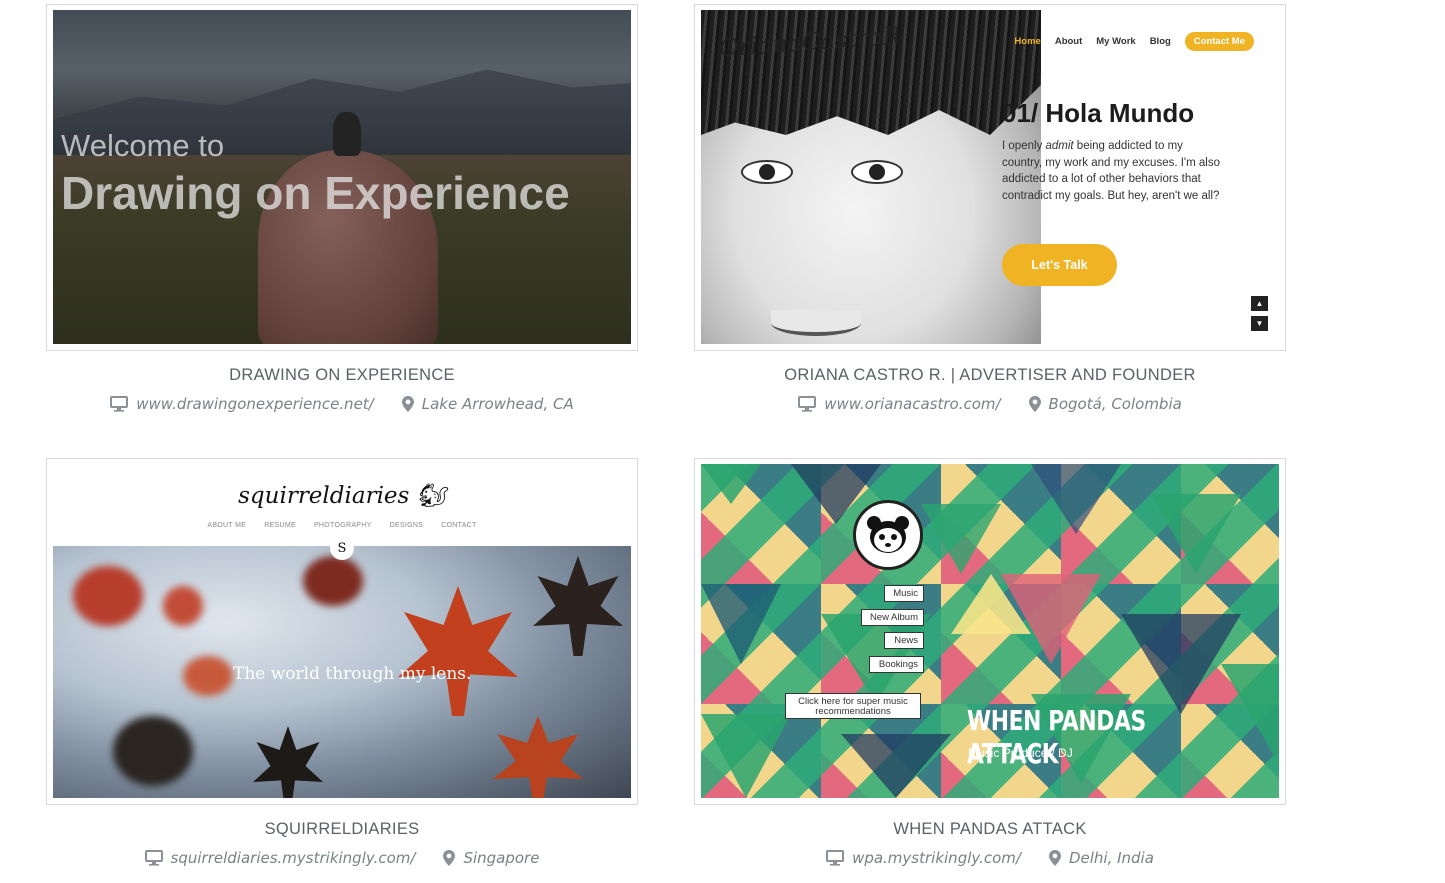  Describe the element at coordinates (1116, 41) in the screenshot. I see `preview-nav-my-work: My Work` at that location.